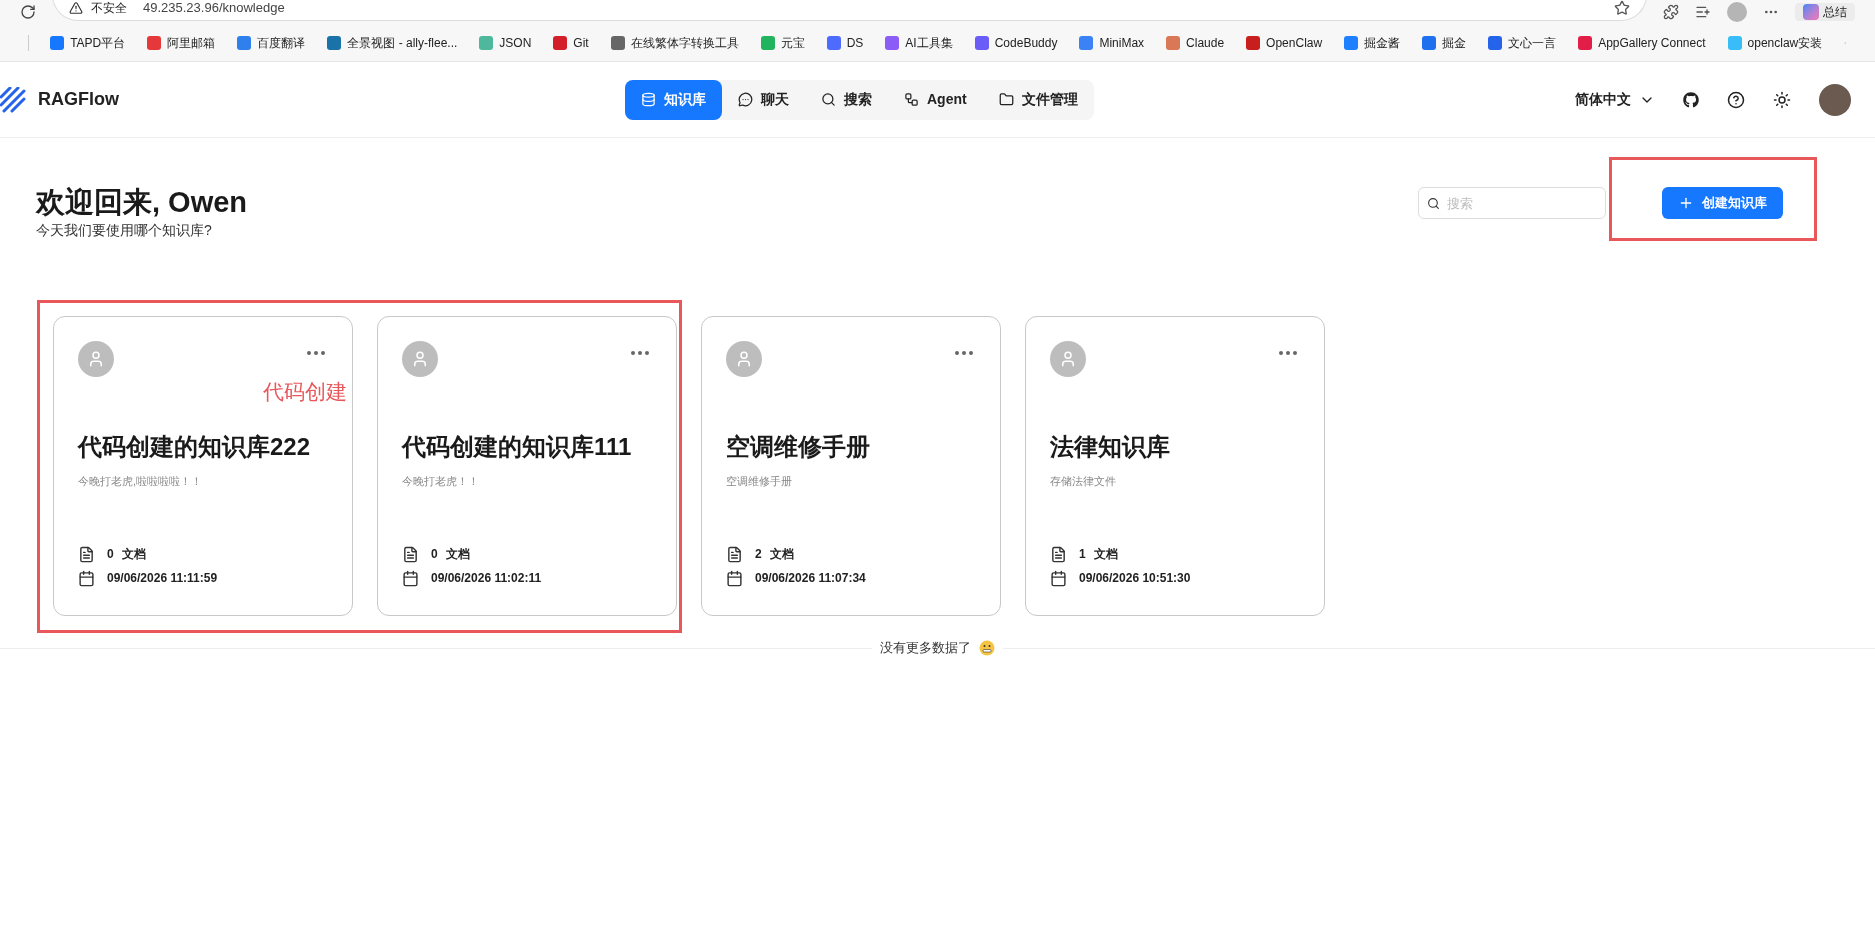 This screenshot has height=943, width=1875. I want to click on bookmark: OpenClaw, so click(1284, 42).